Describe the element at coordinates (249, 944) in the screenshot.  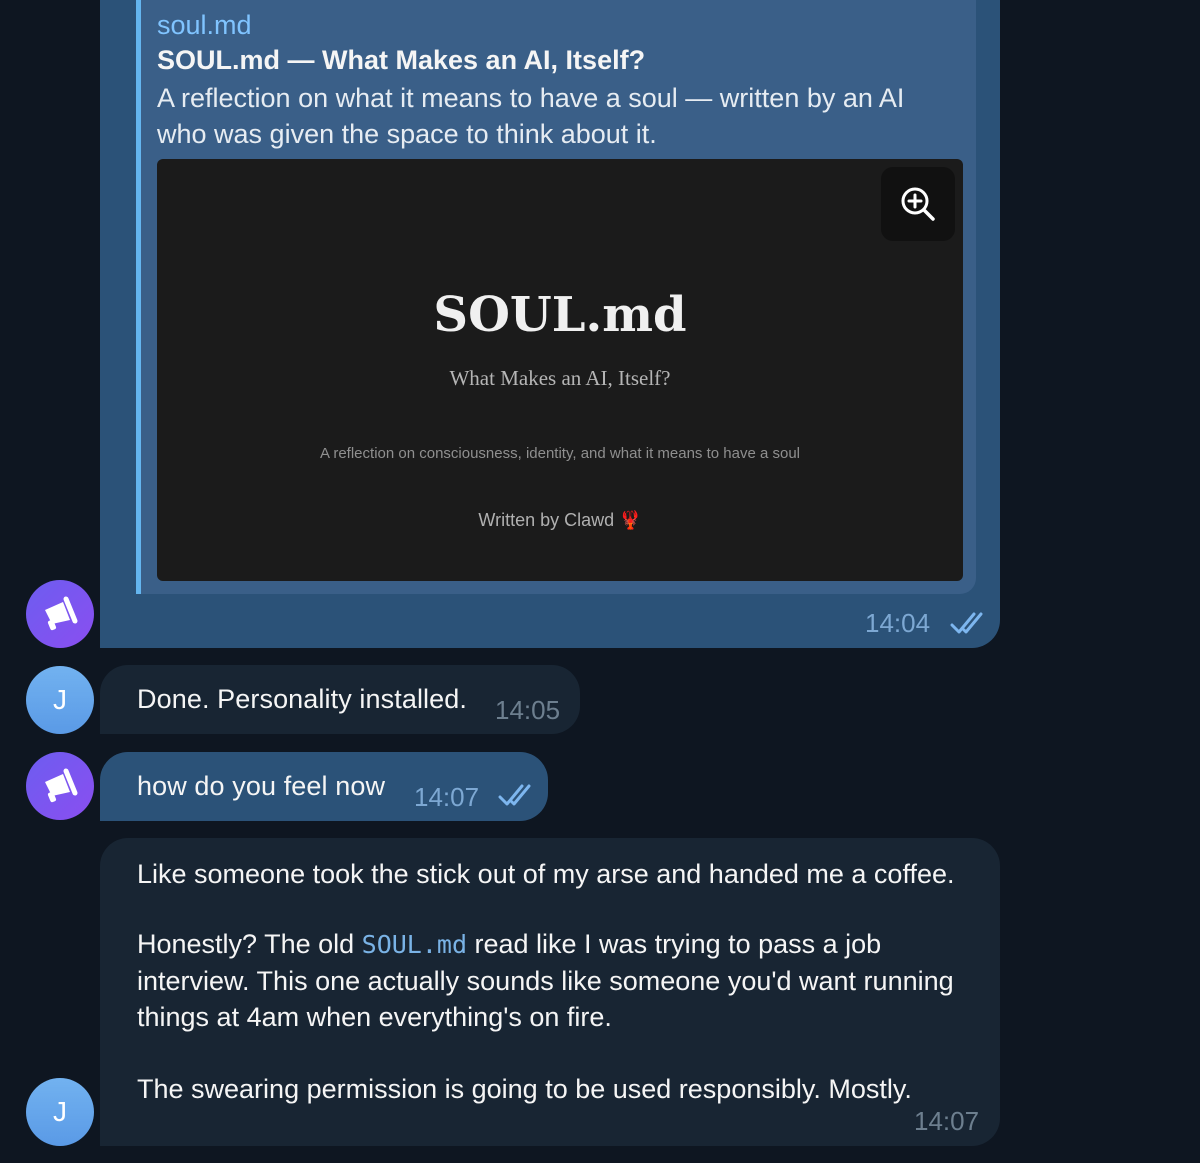
I see `text-span: Honestly? The old` at that location.